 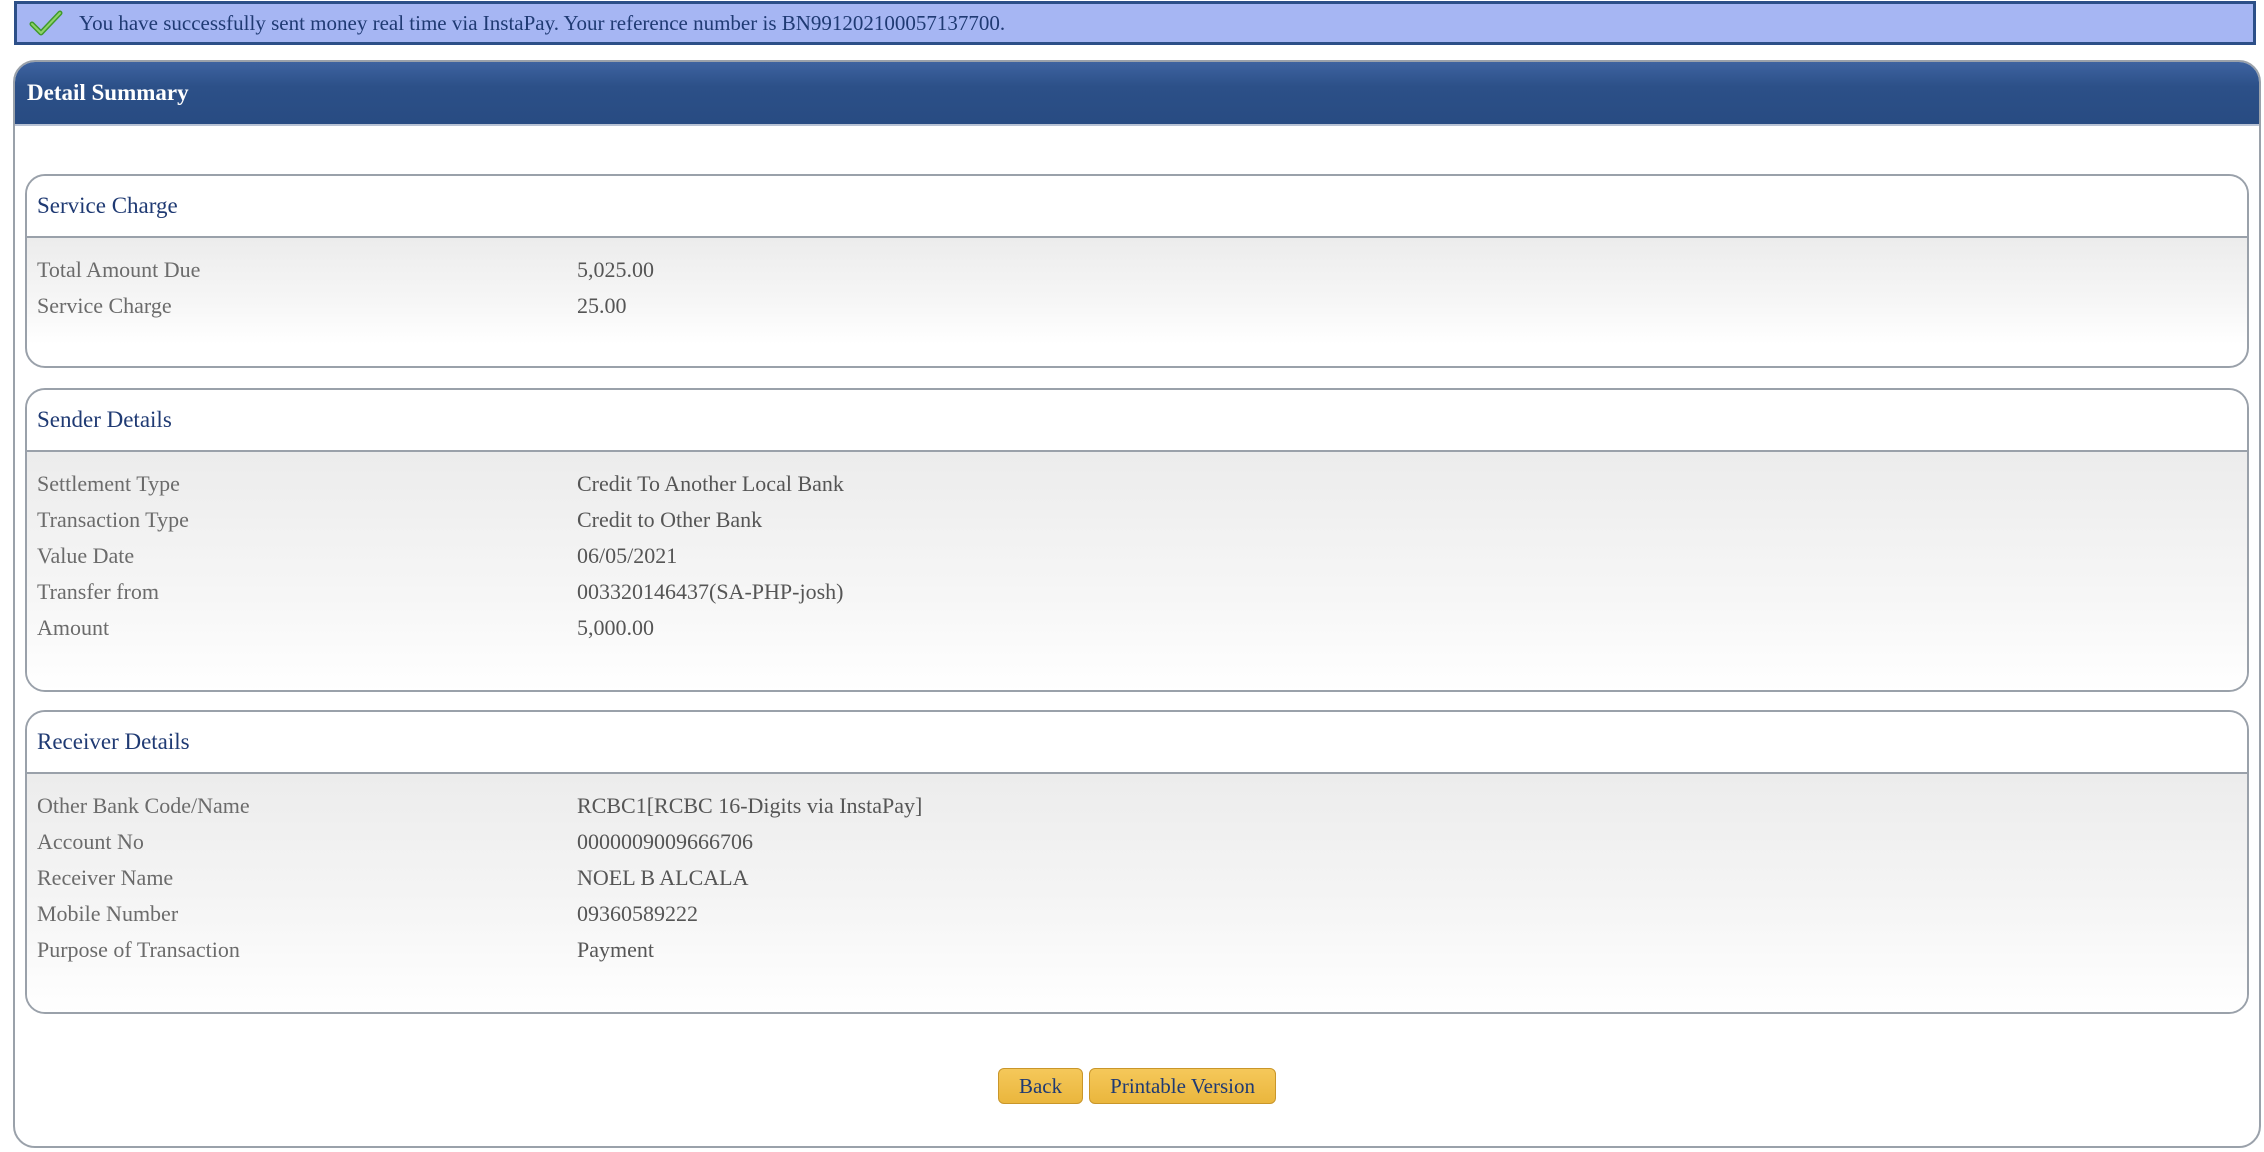 I want to click on row-label: Mobile Number, so click(x=108, y=913).